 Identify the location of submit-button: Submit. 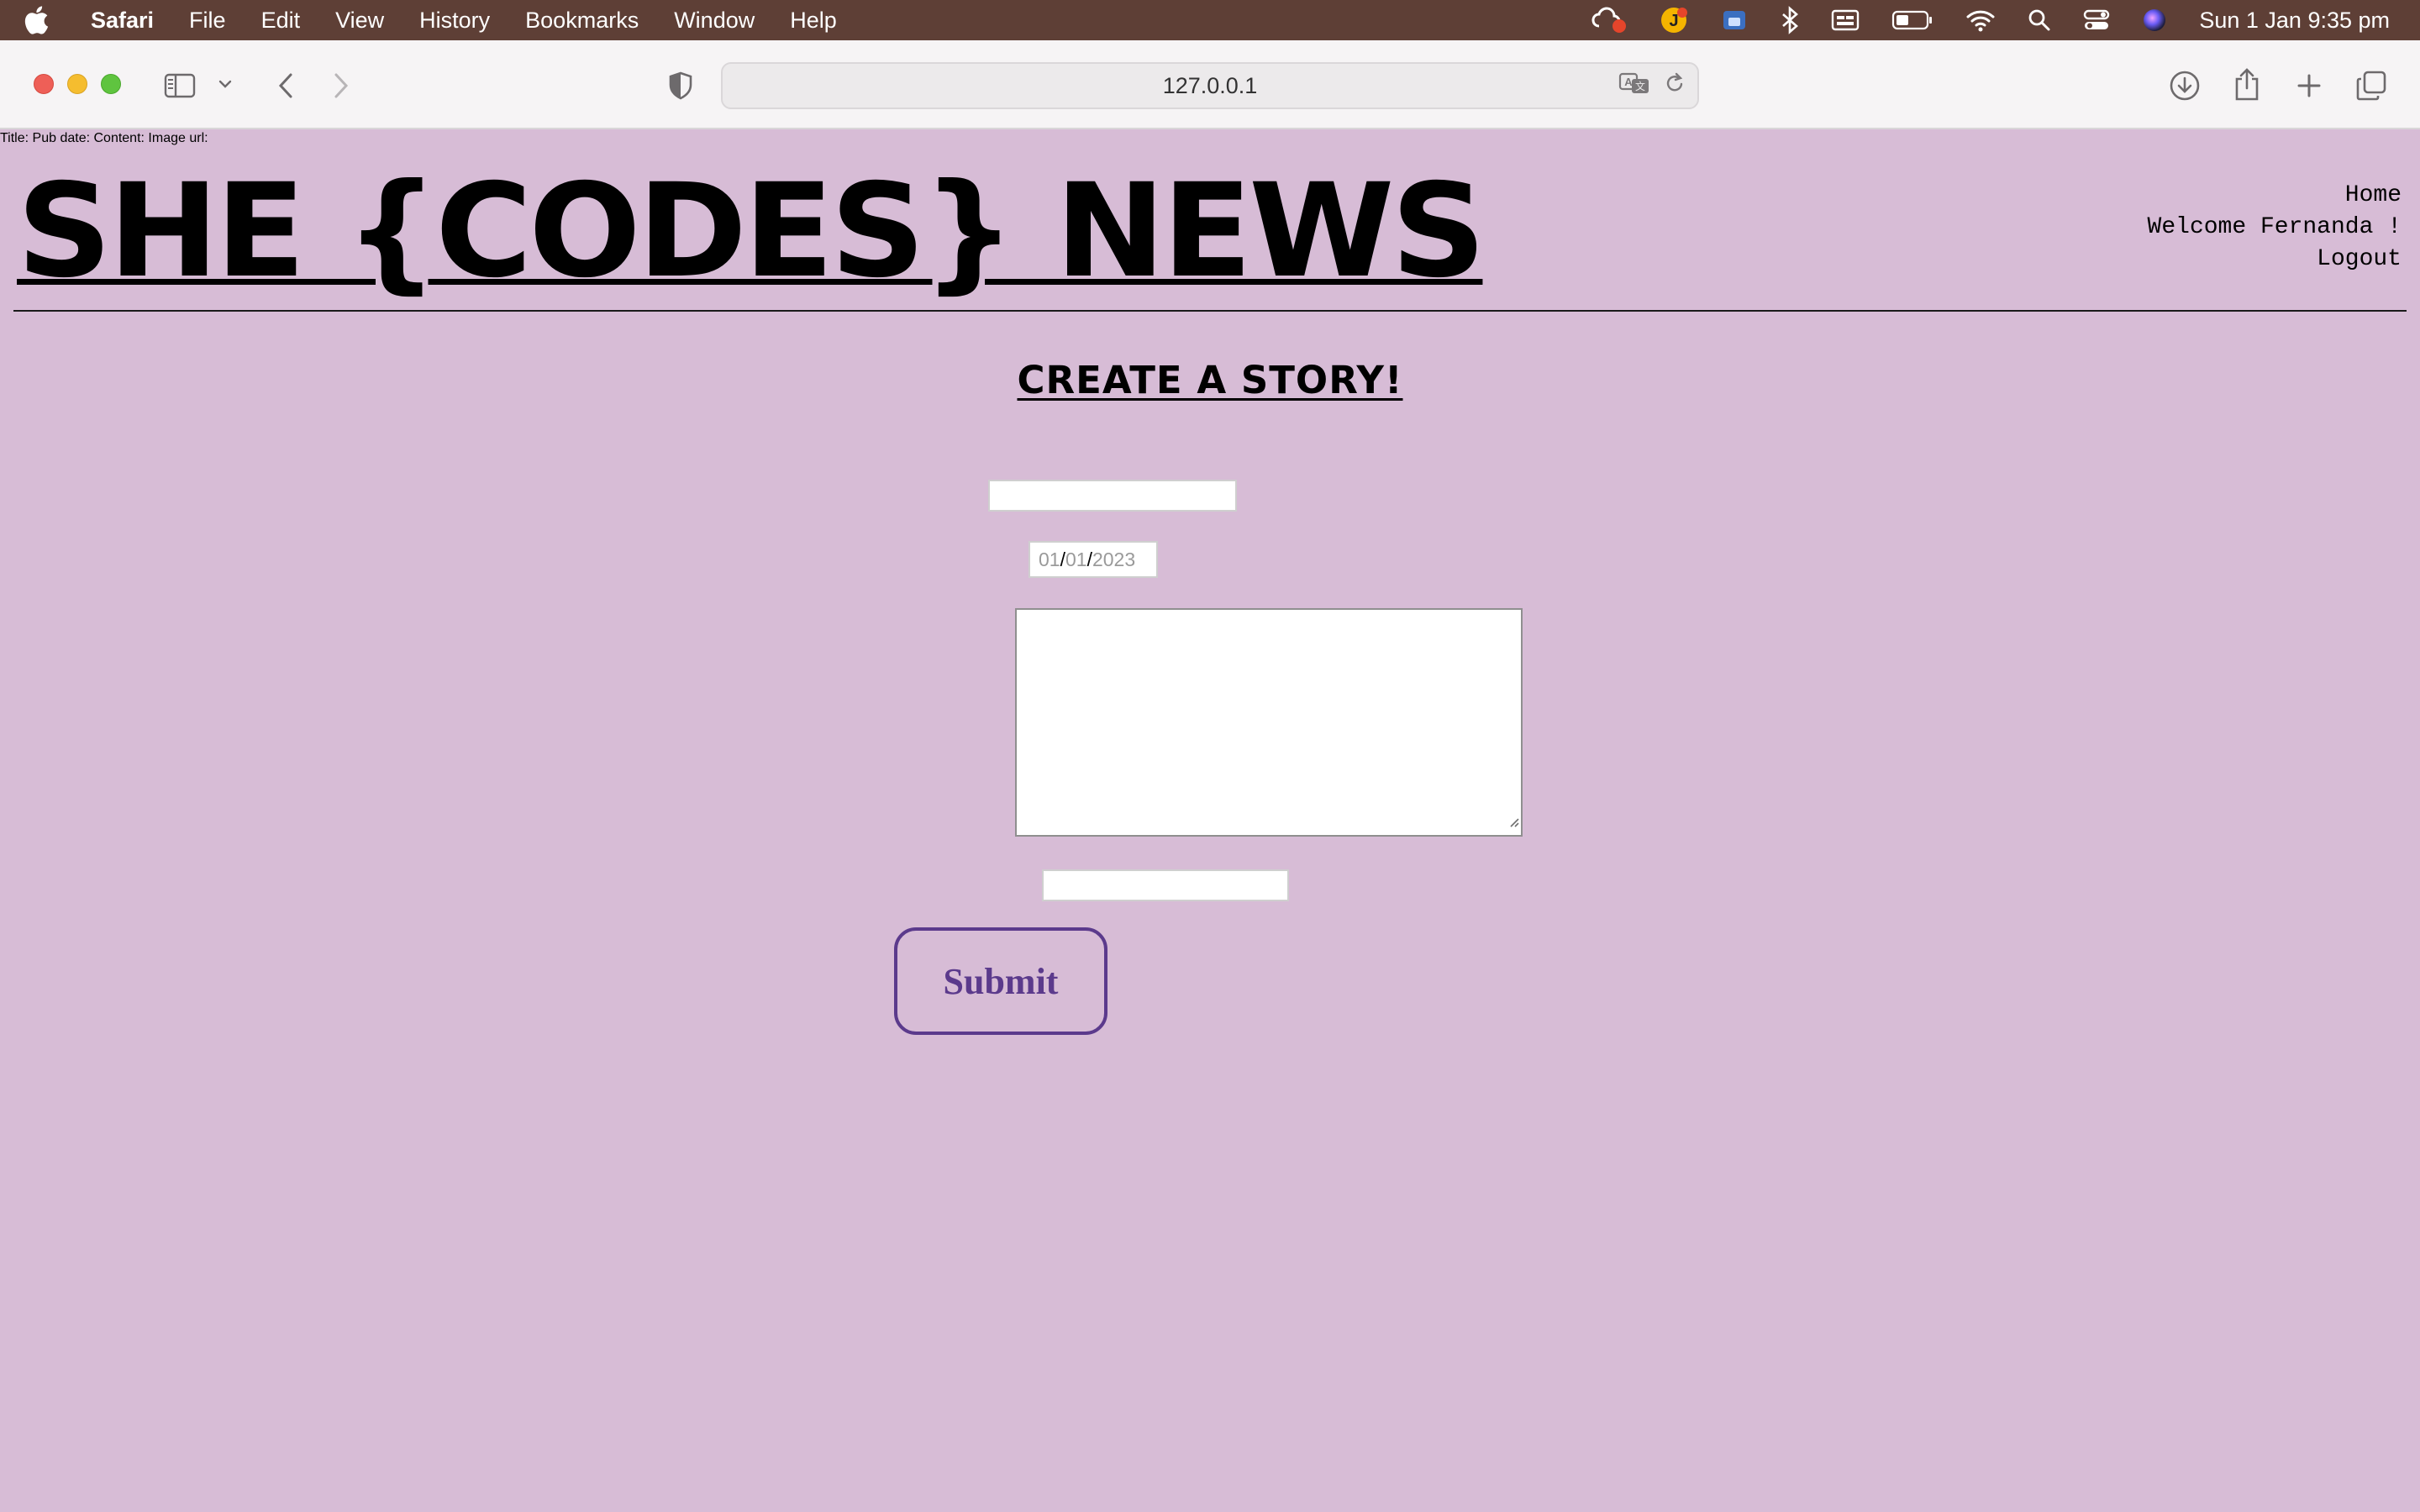
(1000, 981).